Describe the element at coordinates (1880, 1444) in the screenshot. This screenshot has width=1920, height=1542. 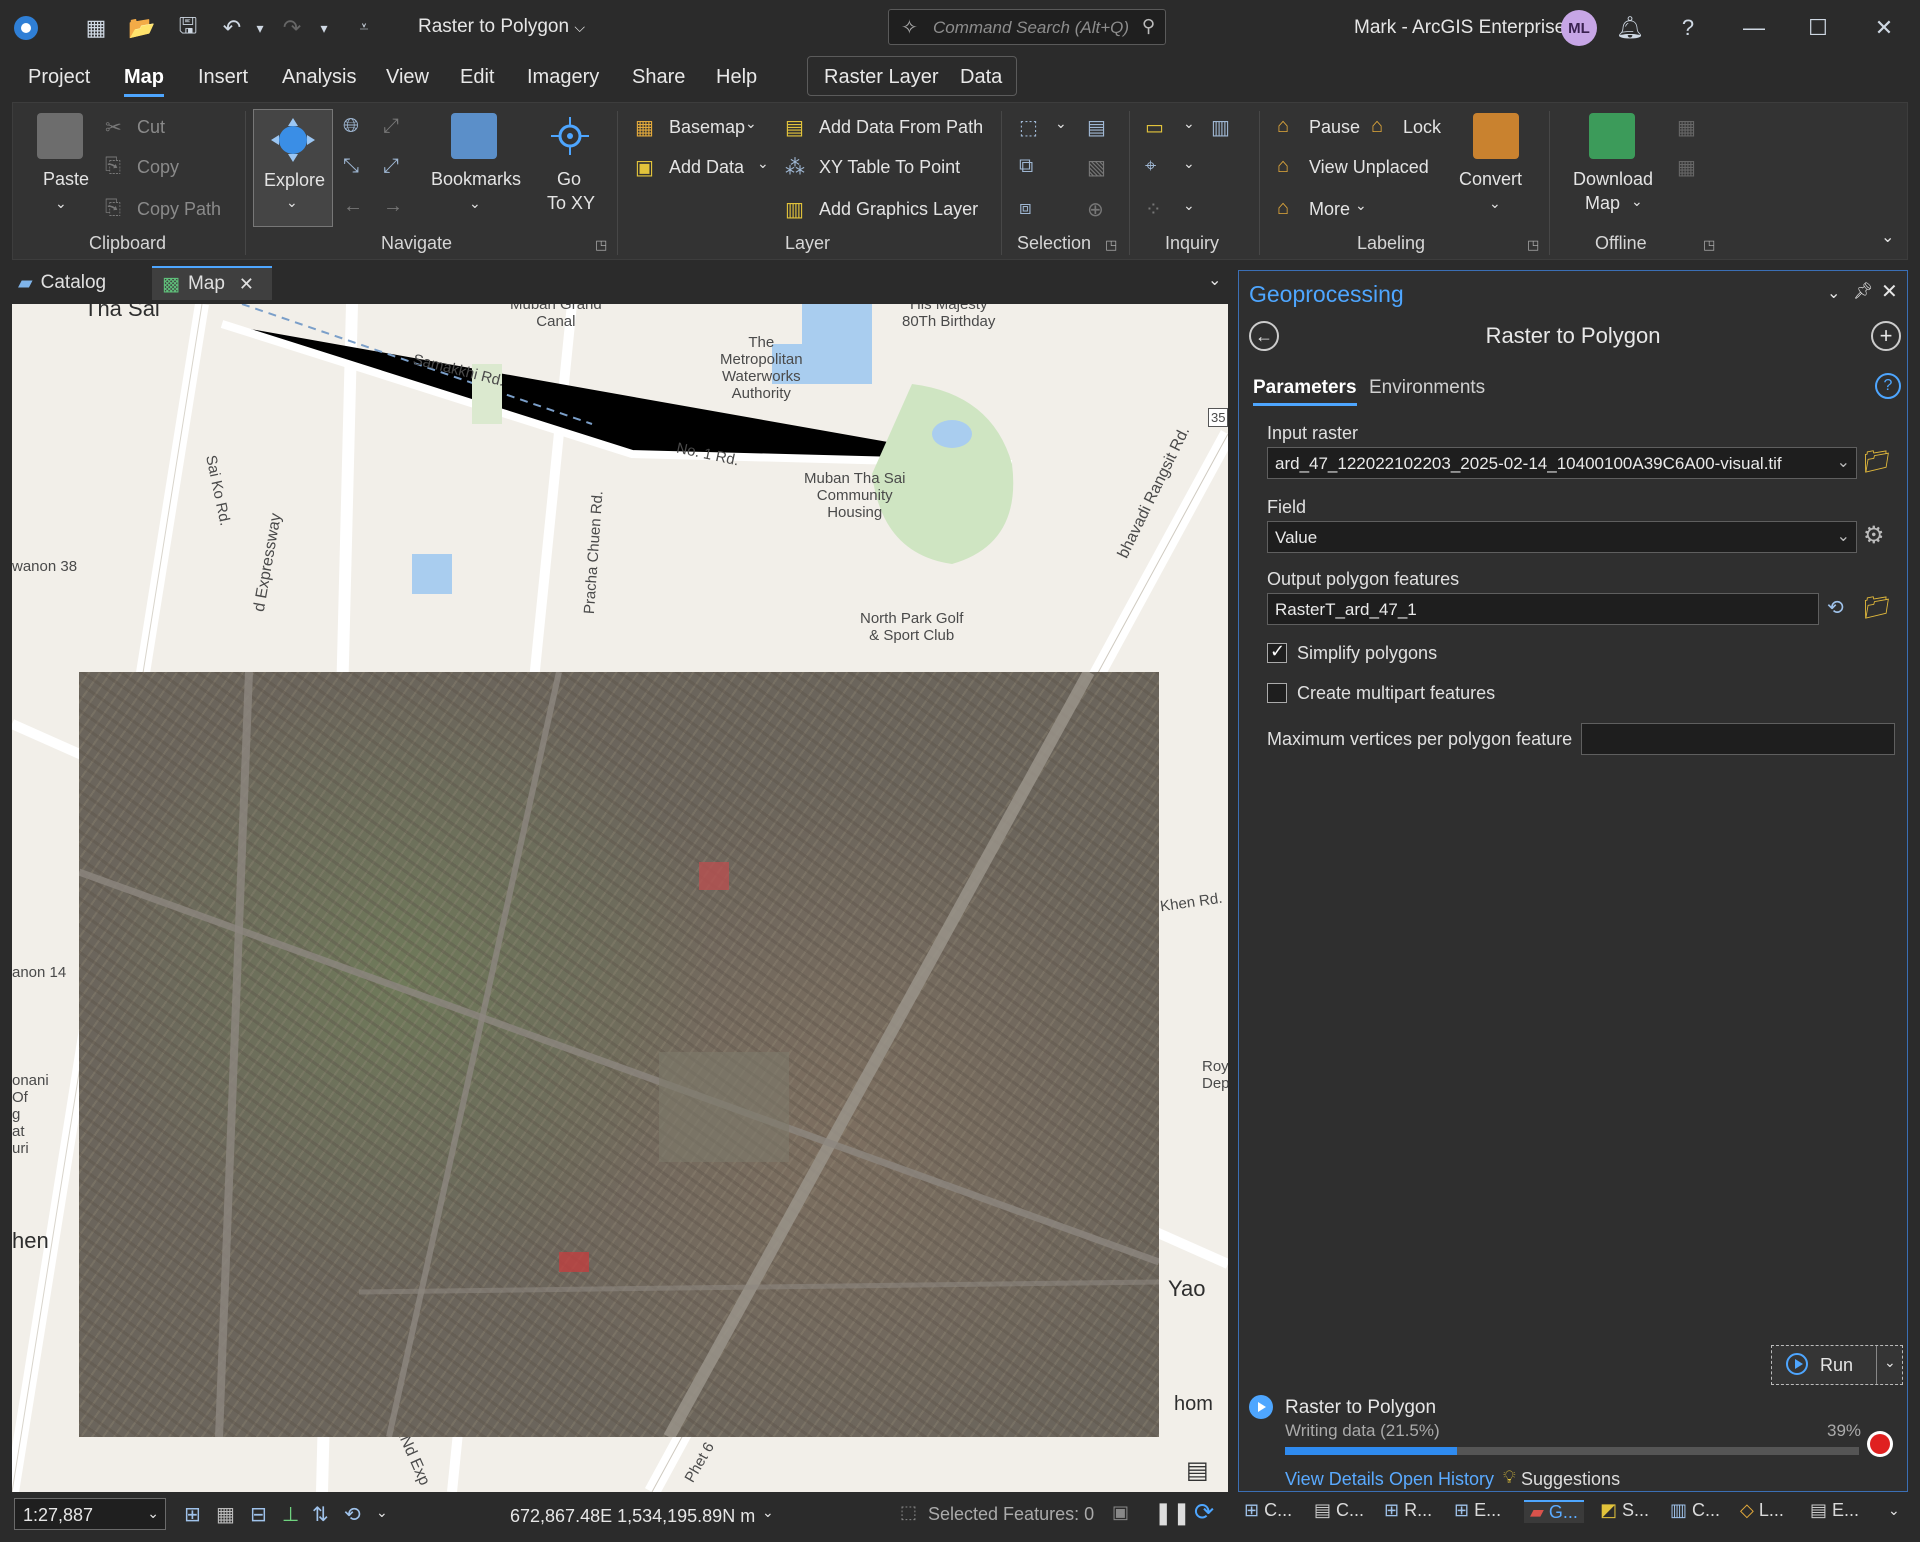
I see `cancel-run-button` at that location.